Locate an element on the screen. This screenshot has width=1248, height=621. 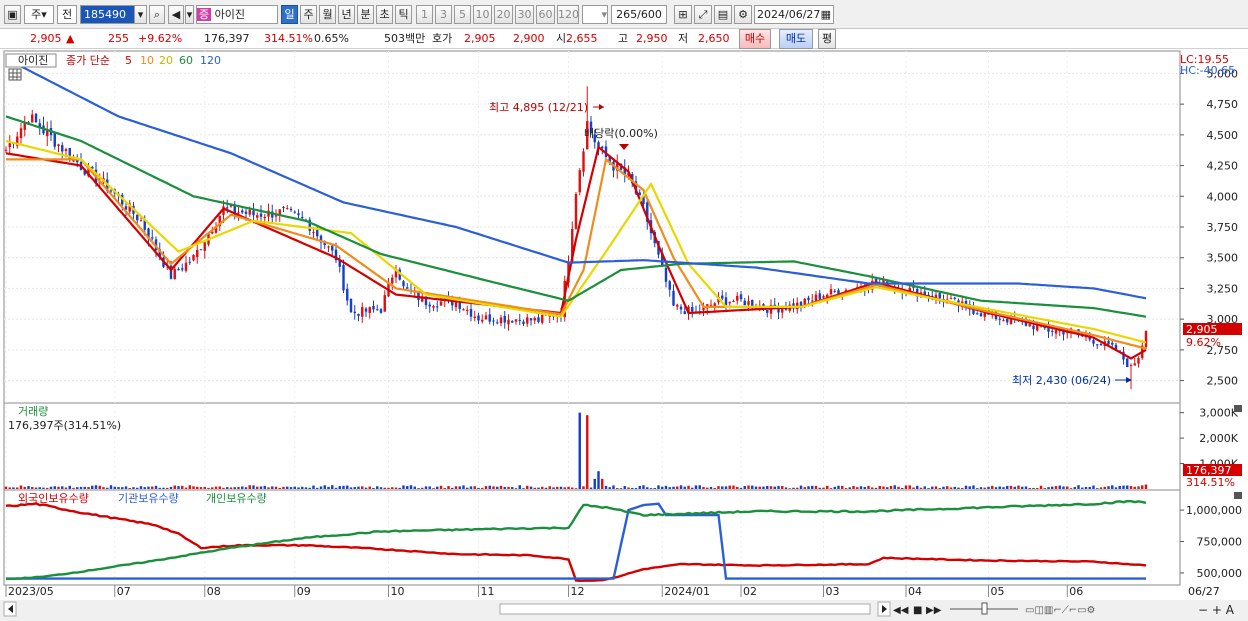
calendar-icon: ▦ is located at coordinates (826, 14).